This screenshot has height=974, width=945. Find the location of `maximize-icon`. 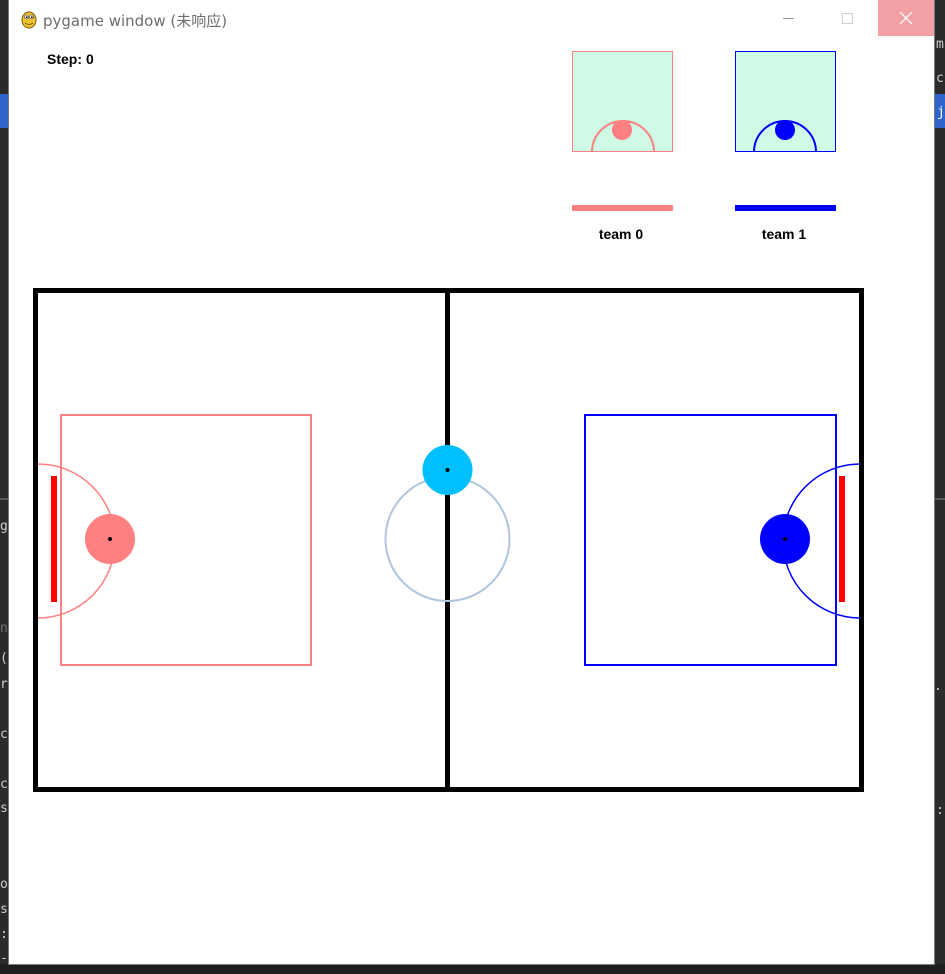

maximize-icon is located at coordinates (847, 18).